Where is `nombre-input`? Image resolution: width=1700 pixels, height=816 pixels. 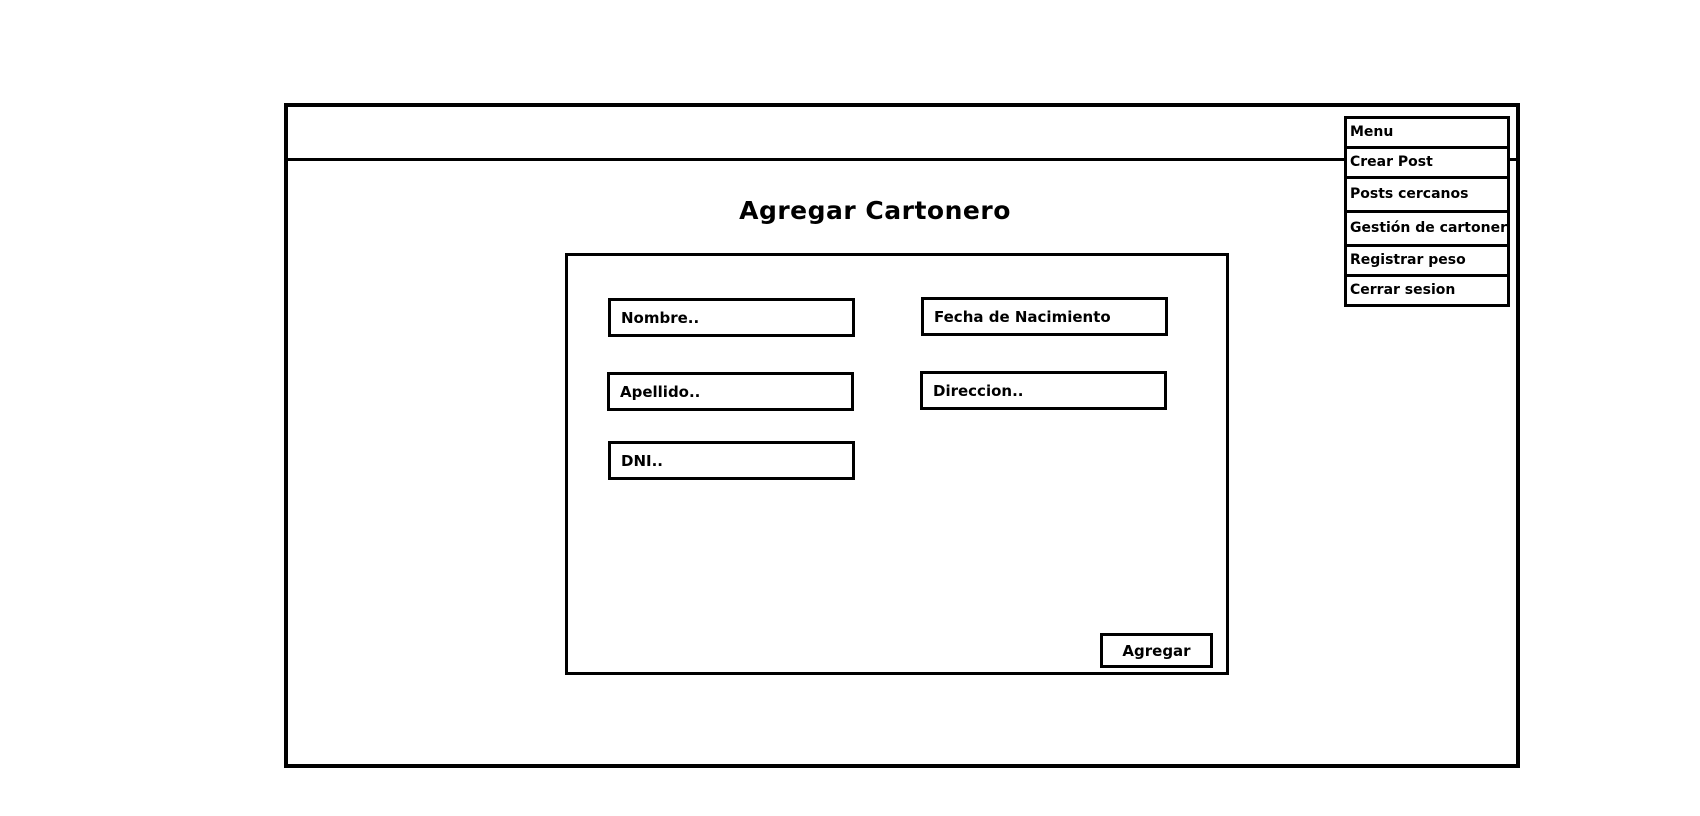 nombre-input is located at coordinates (731, 317).